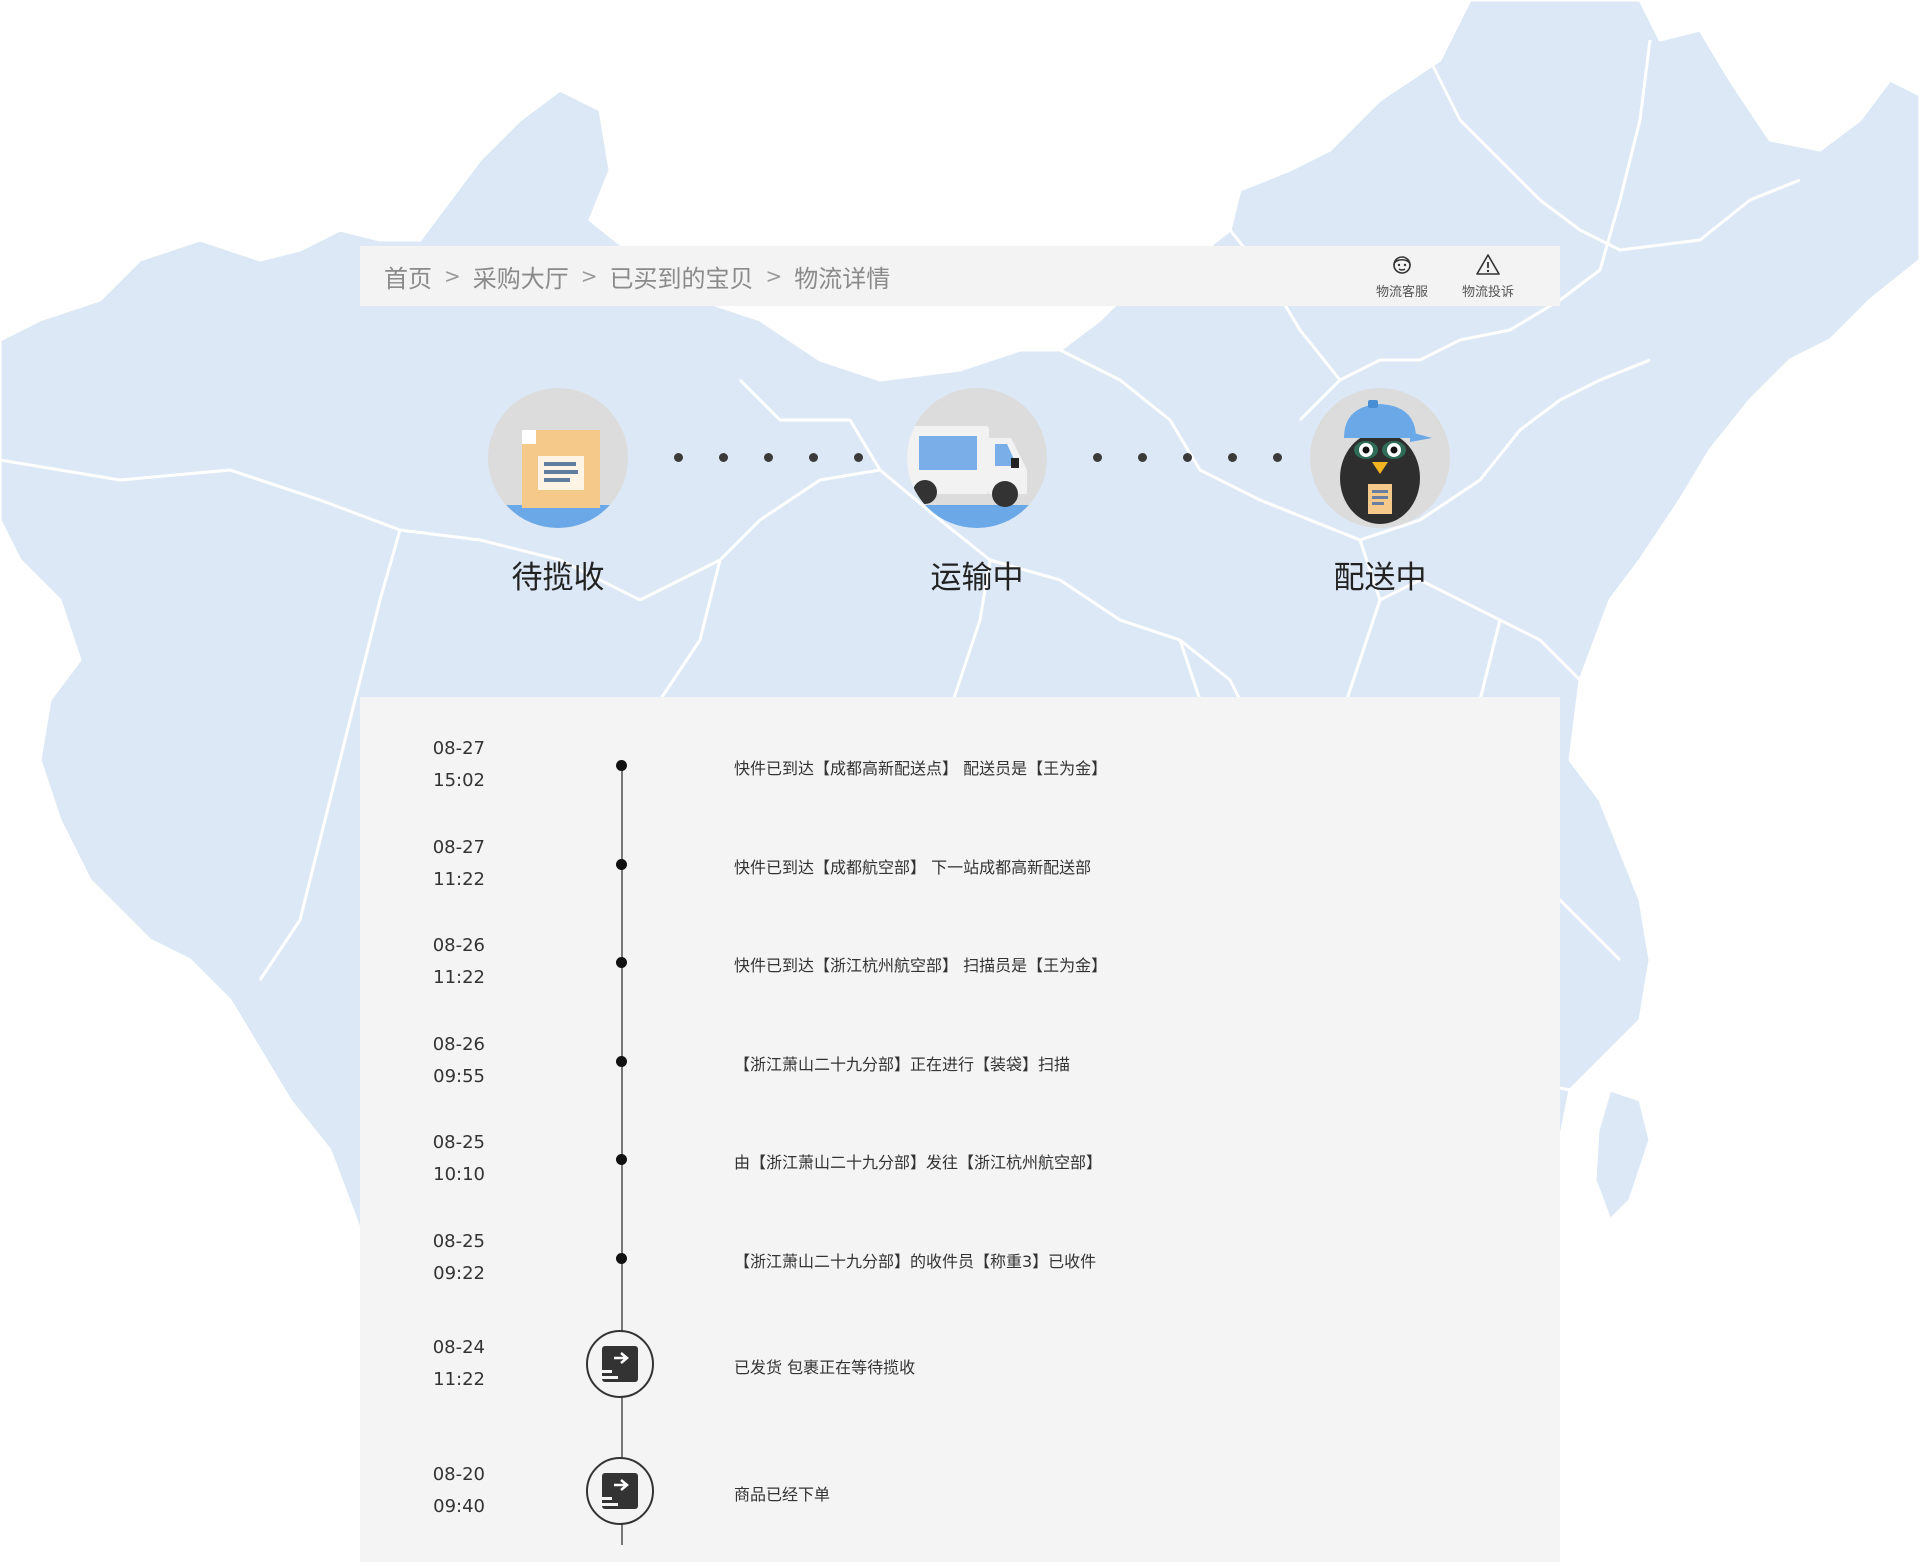  I want to click on entry-description: 快件已到达【成都航空部】 下一站成都高新配送部, so click(913, 867).